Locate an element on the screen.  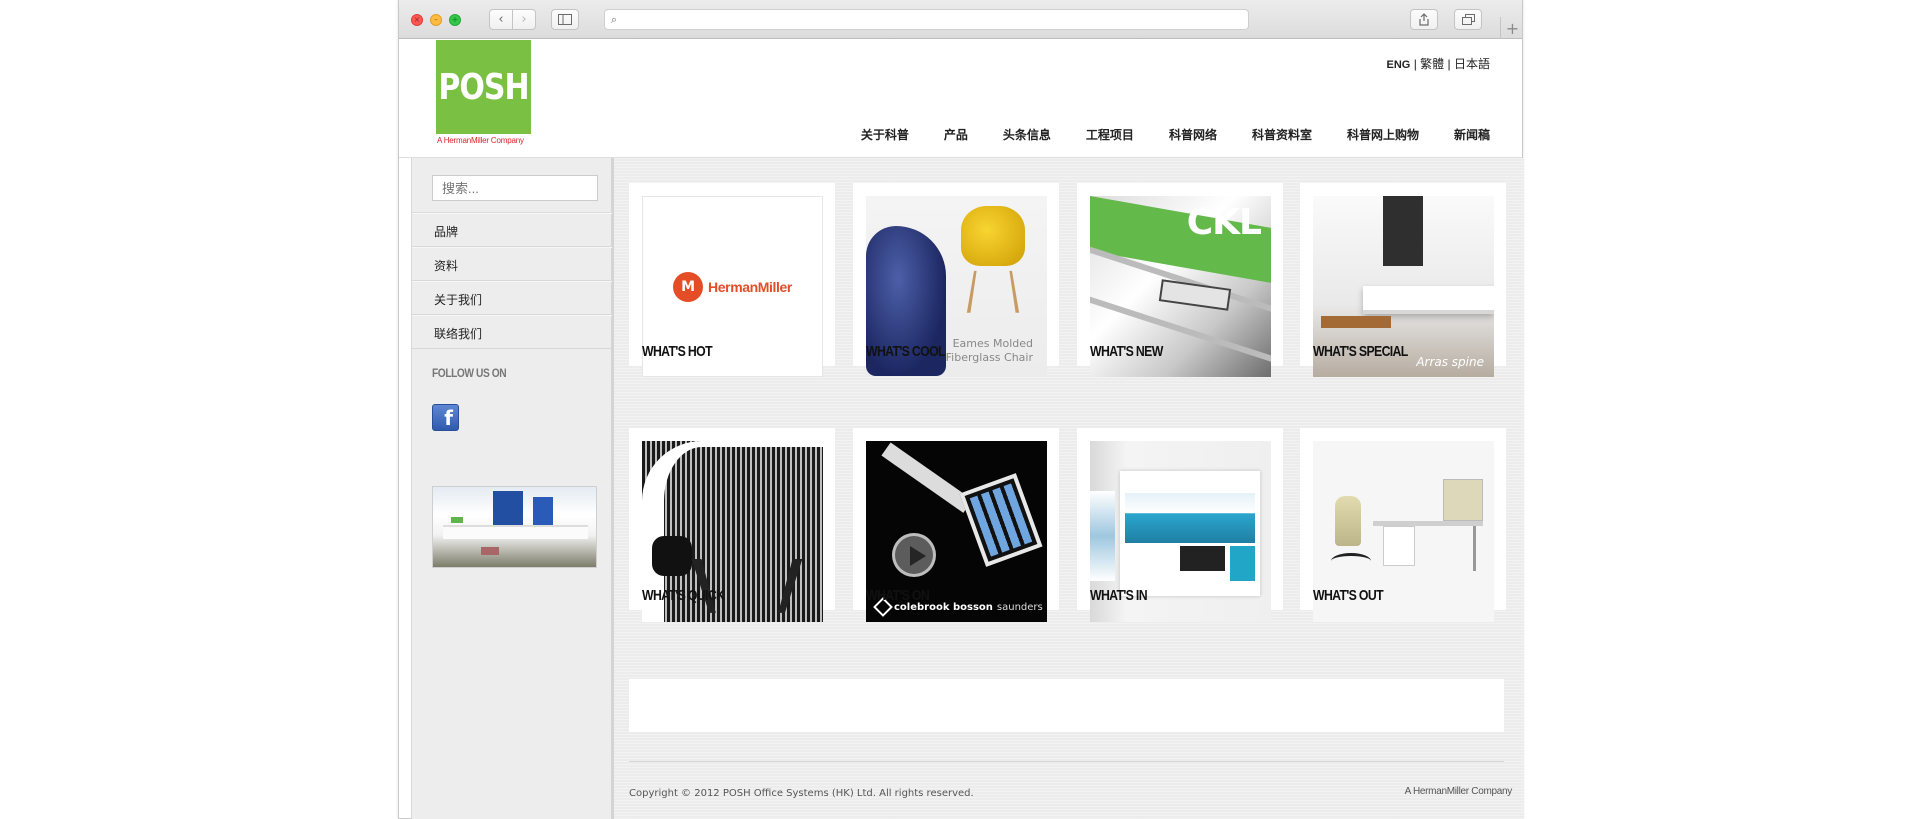
posh-logo: POSH is located at coordinates (483, 87).